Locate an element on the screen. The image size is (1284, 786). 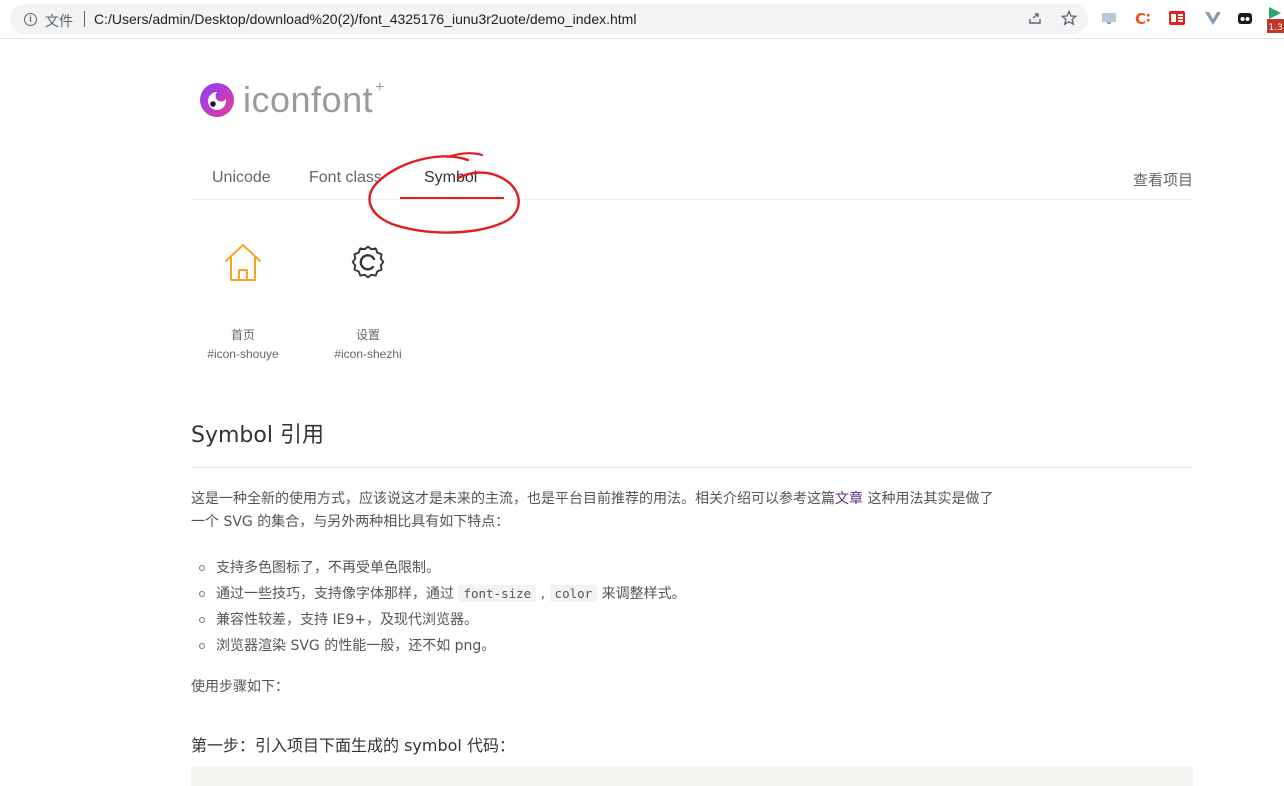
extension-badge-icon: 1.3 is located at coordinates (1274, 19).